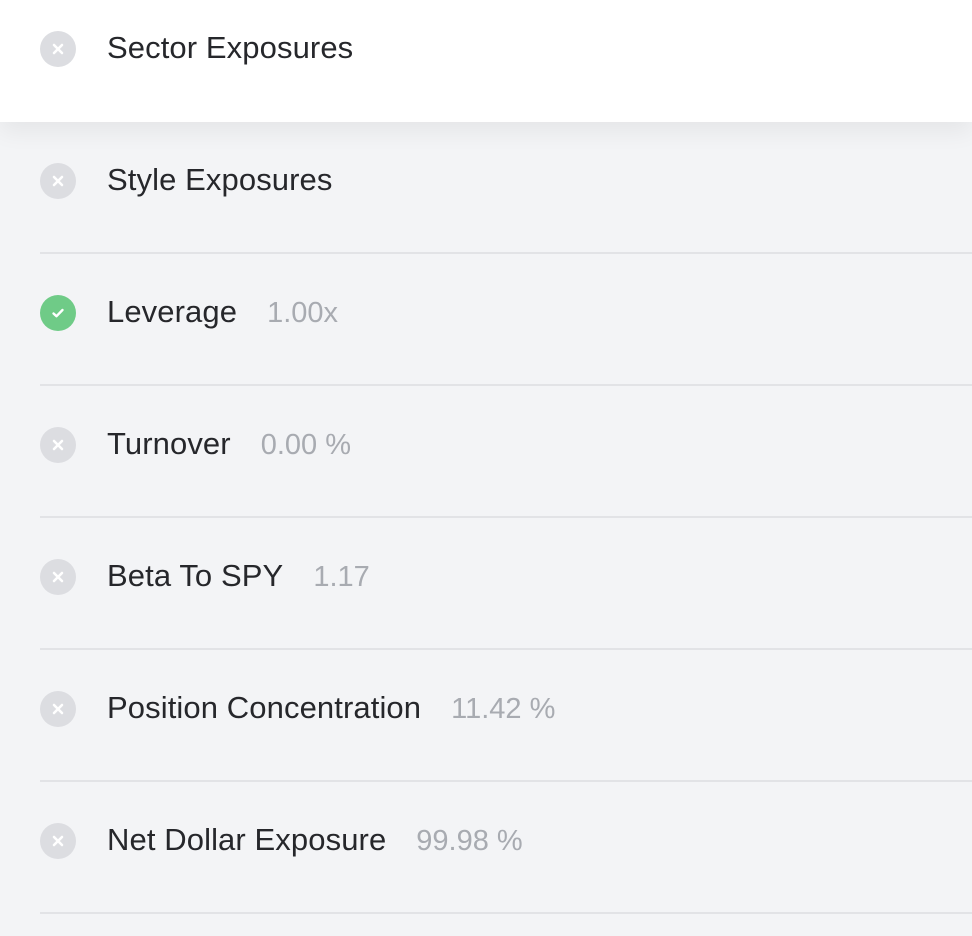 This screenshot has height=936, width=972. What do you see at coordinates (486, 584) in the screenshot?
I see `check-row-beta-to-spy: Beta To SPY 1.17` at bounding box center [486, 584].